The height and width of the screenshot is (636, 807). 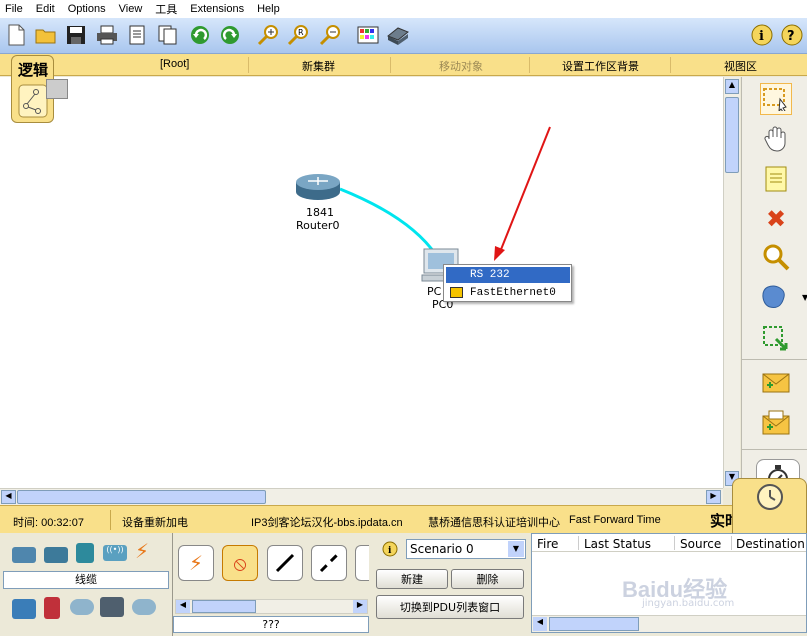 What do you see at coordinates (361, 496) in the screenshot?
I see `workspace-horizontal-scrollbar: ◀ ▶` at bounding box center [361, 496].